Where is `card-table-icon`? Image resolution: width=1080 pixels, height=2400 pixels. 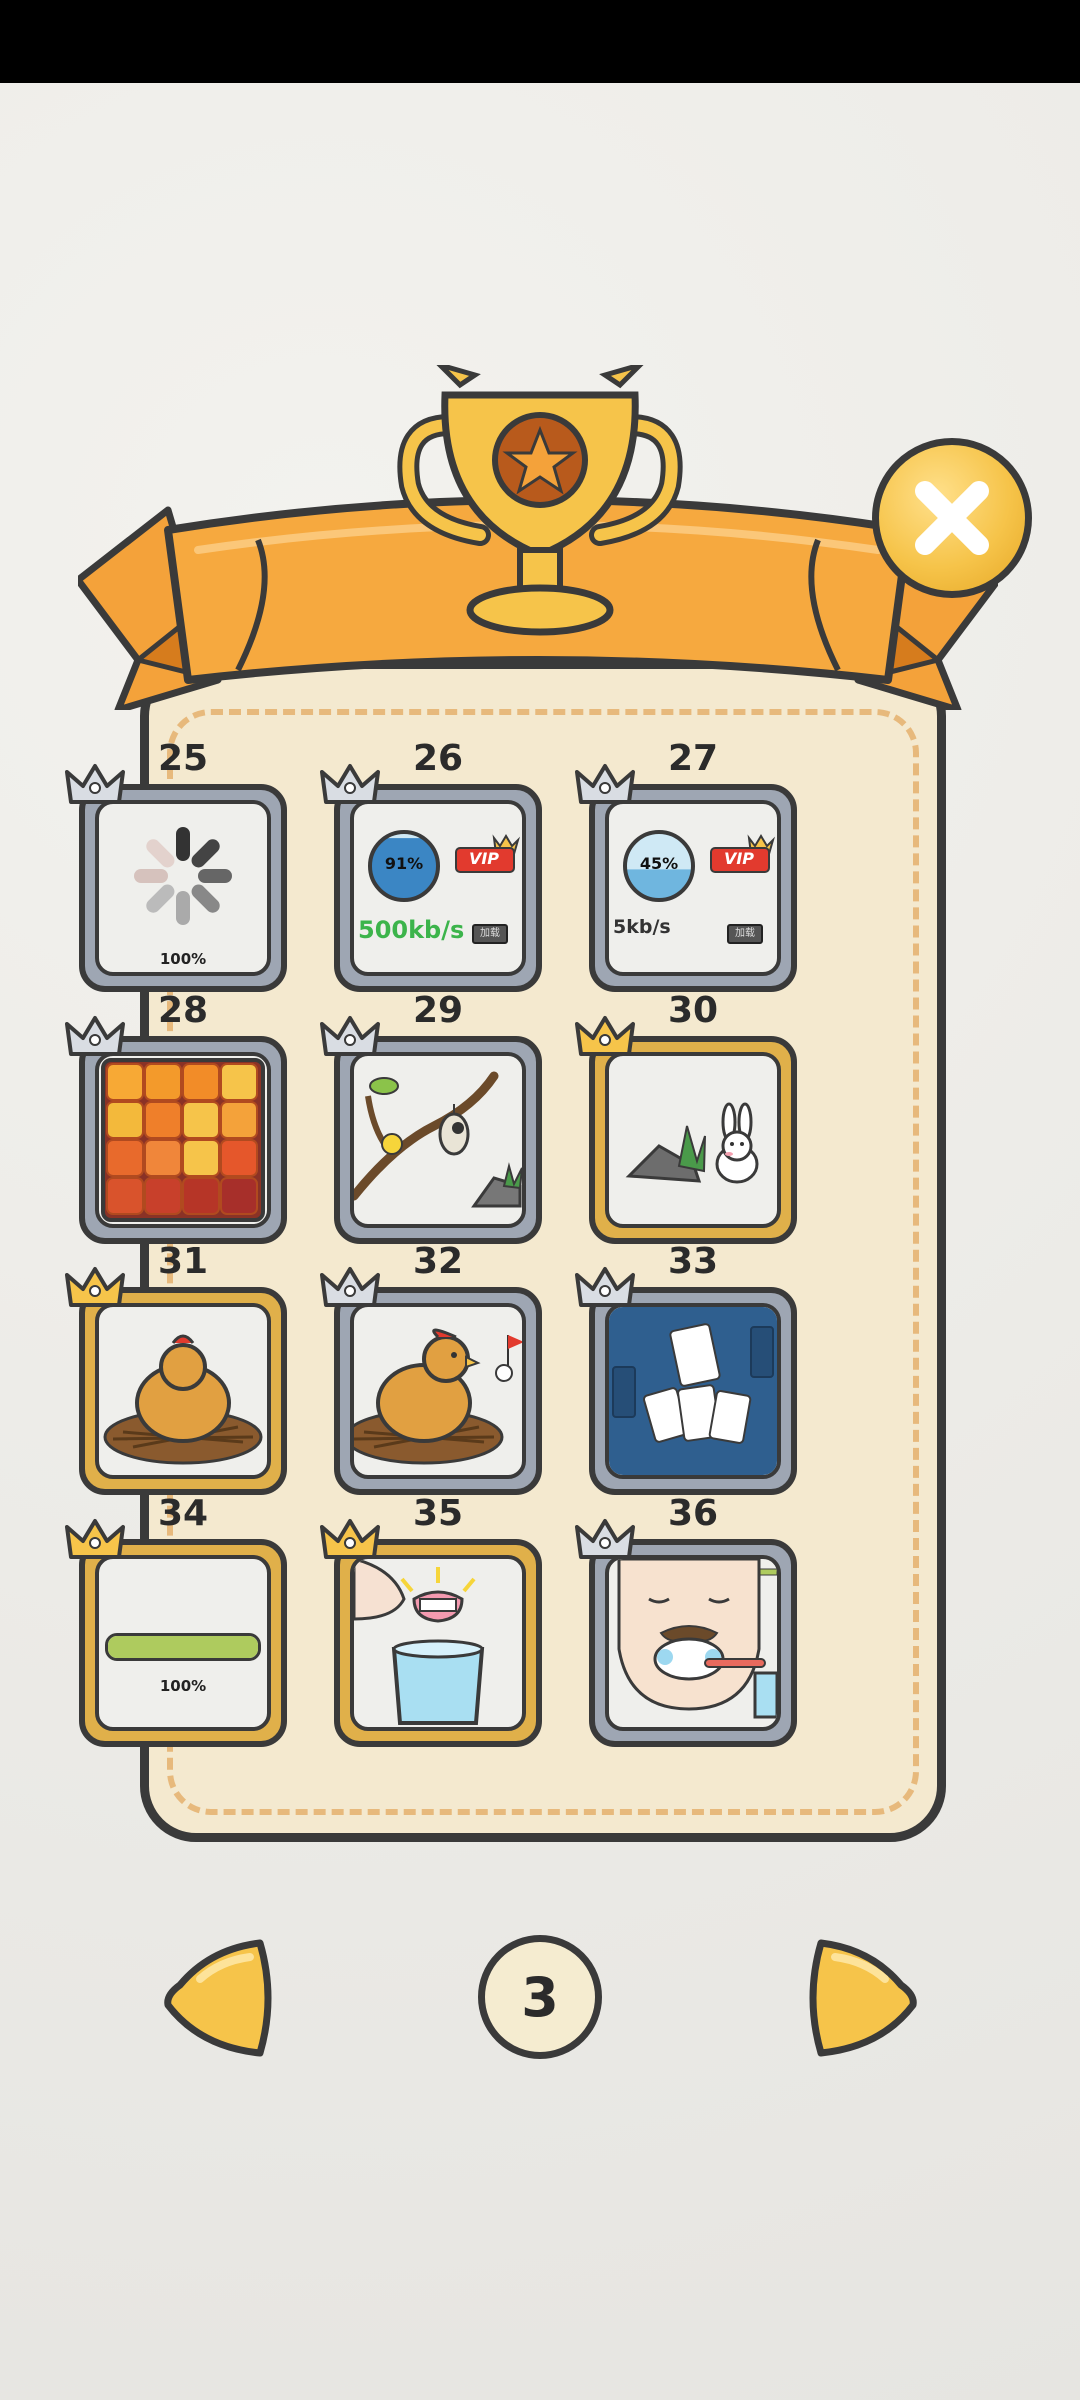 card-table-icon is located at coordinates (693, 1391).